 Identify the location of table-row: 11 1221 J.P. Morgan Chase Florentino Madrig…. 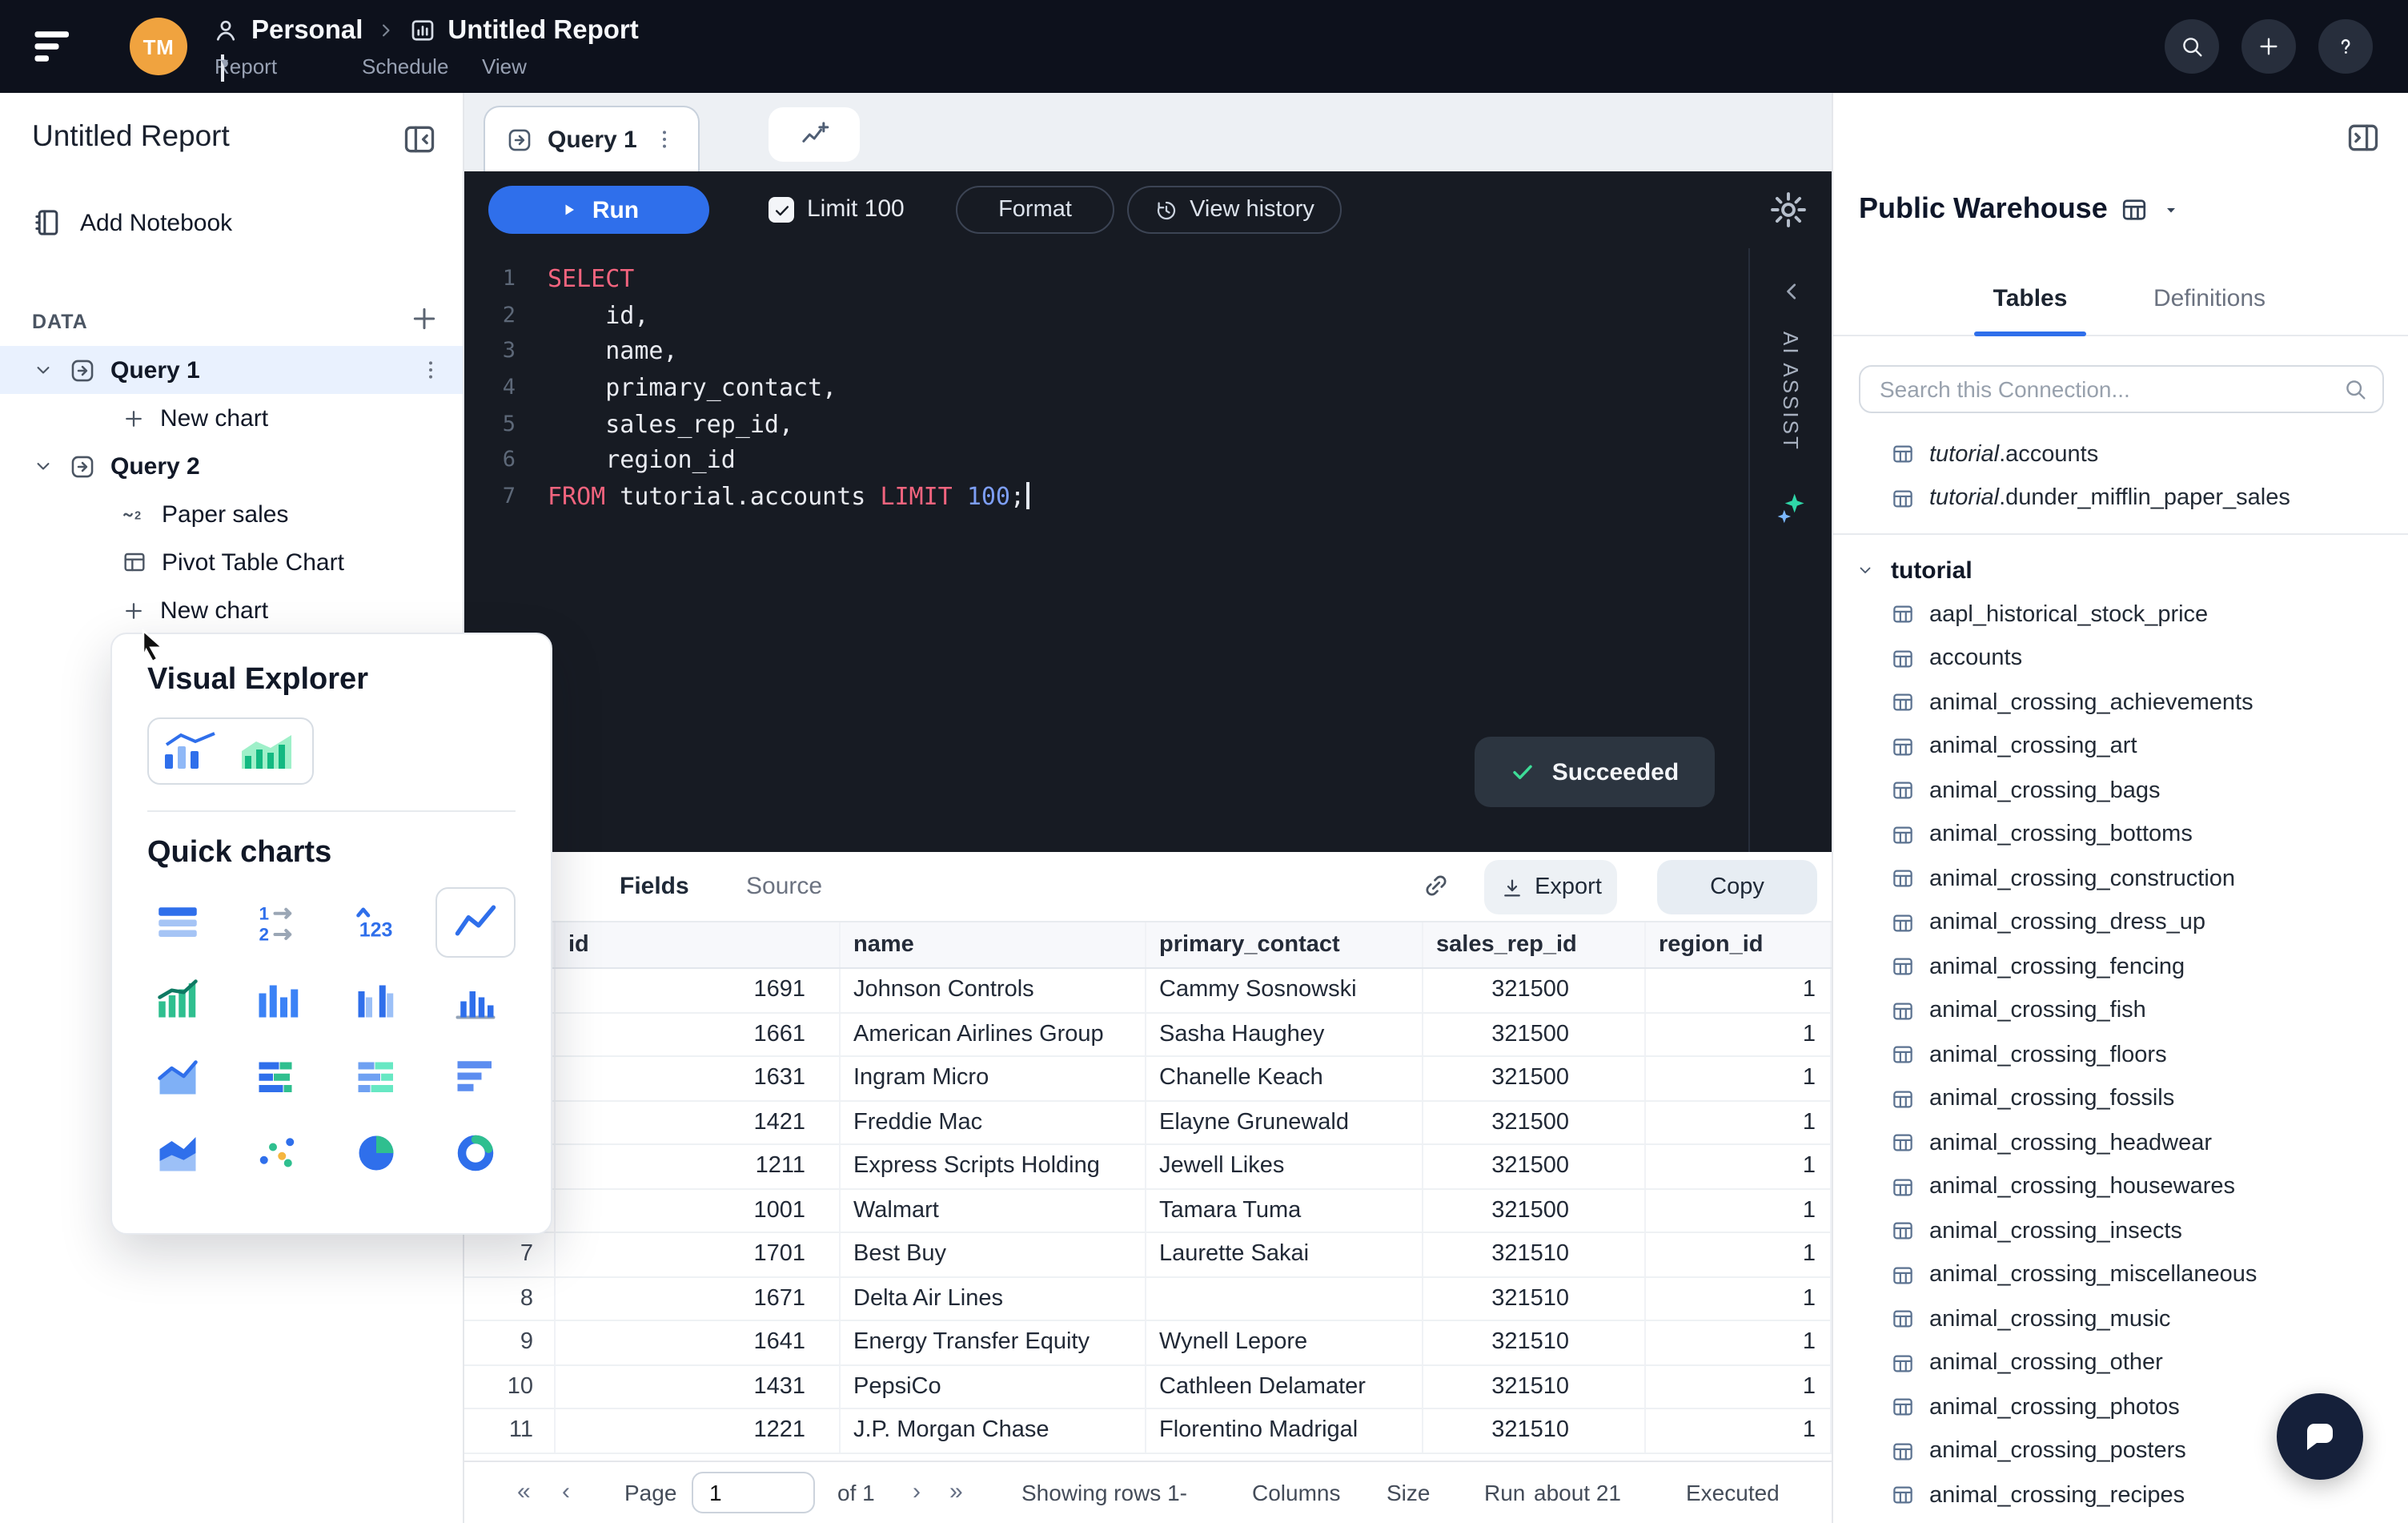
(1148, 1431).